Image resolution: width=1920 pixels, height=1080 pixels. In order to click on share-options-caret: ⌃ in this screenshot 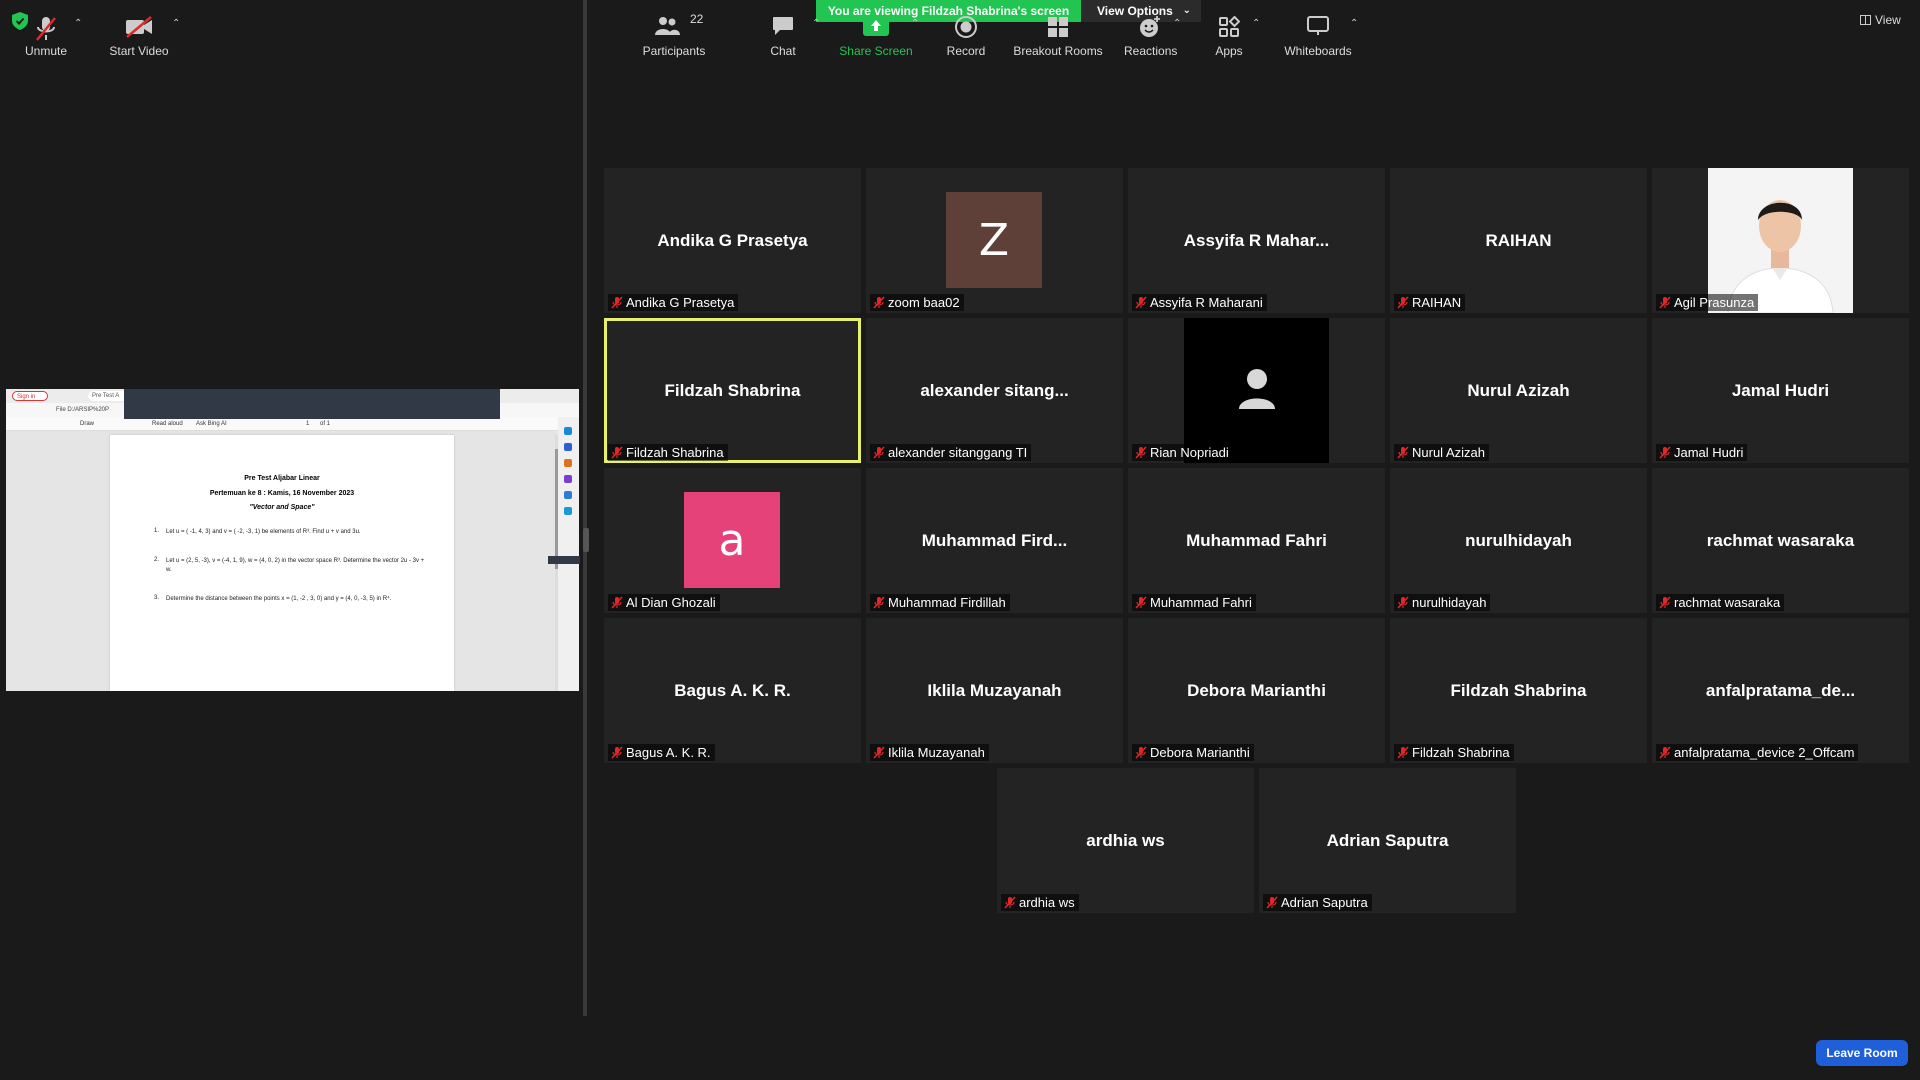, I will do `click(916, 32)`.